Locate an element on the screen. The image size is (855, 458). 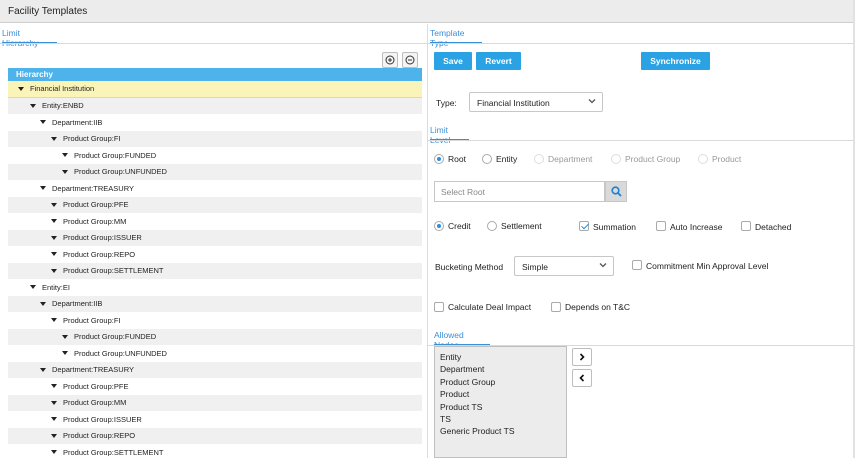
tree-node: Entity:EI is located at coordinates (215, 287).